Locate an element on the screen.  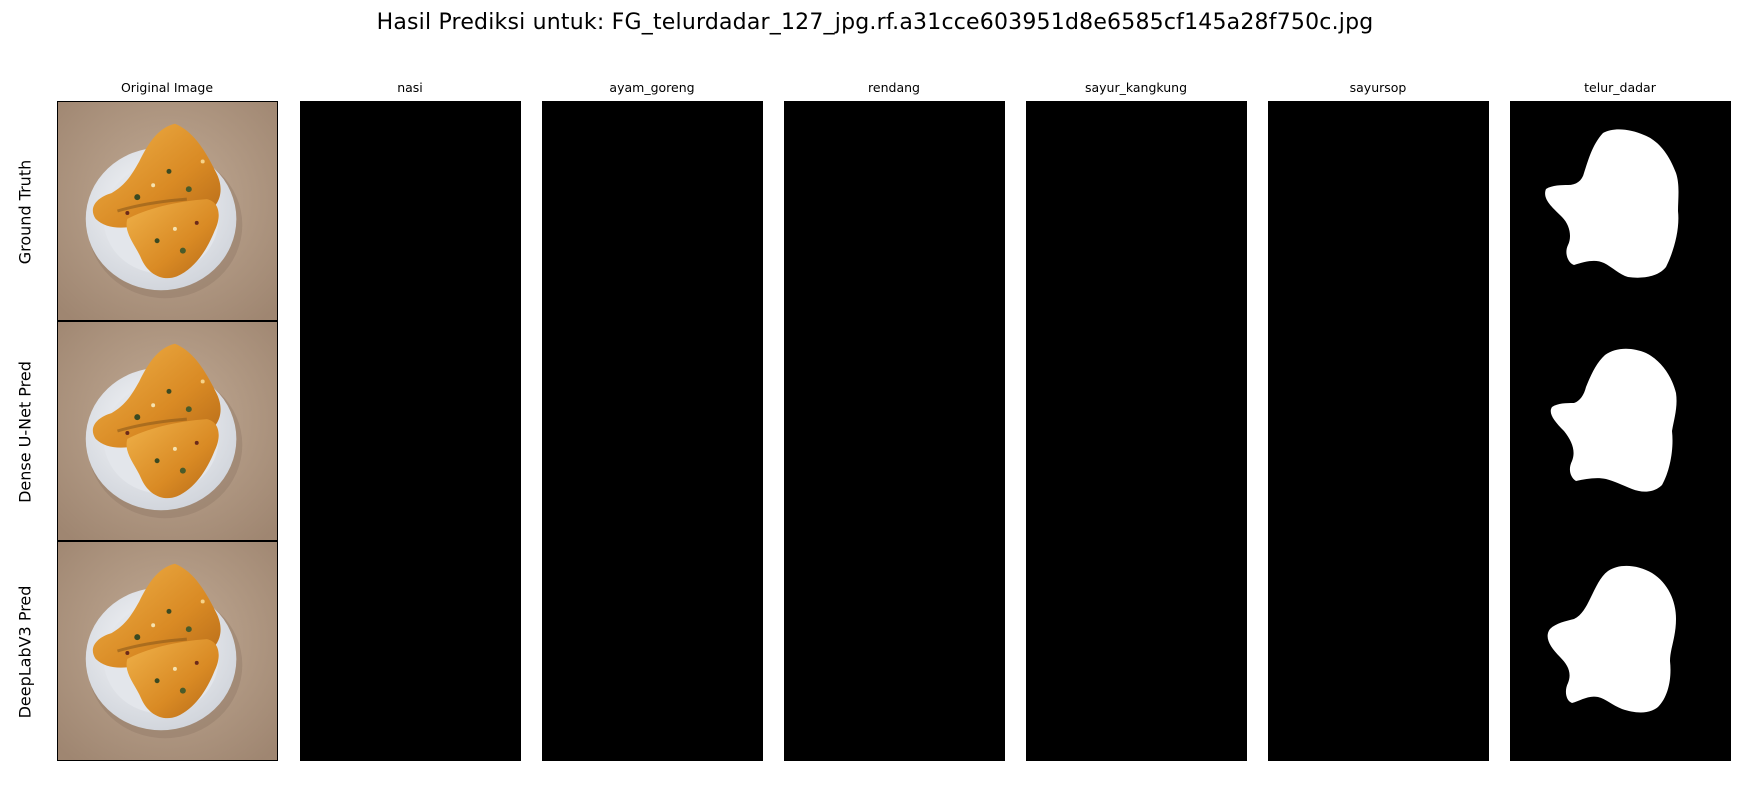
mask-ground-truth-rendang is located at coordinates (894, 211).